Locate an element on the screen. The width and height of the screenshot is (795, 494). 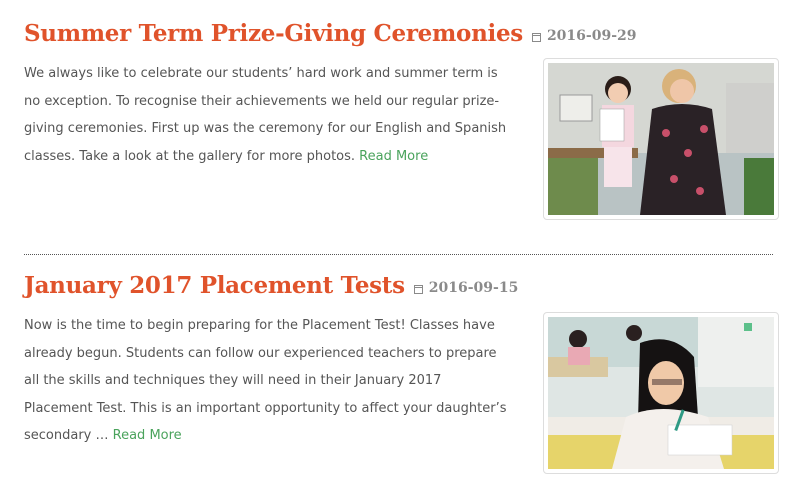
photo-girl-writing-icon is located at coordinates (661, 393).